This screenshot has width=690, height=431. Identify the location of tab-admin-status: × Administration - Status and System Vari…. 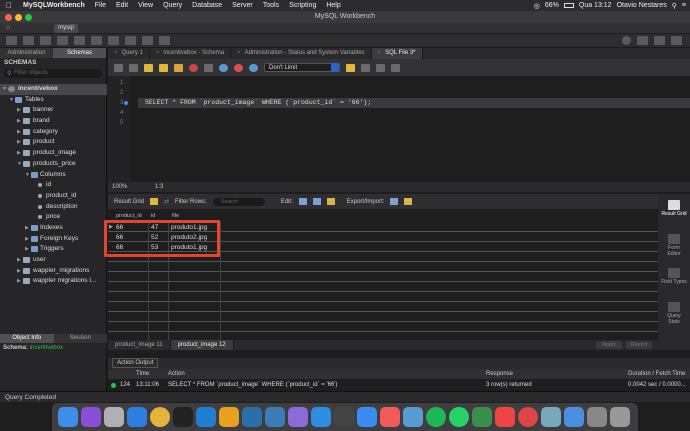
(301, 53).